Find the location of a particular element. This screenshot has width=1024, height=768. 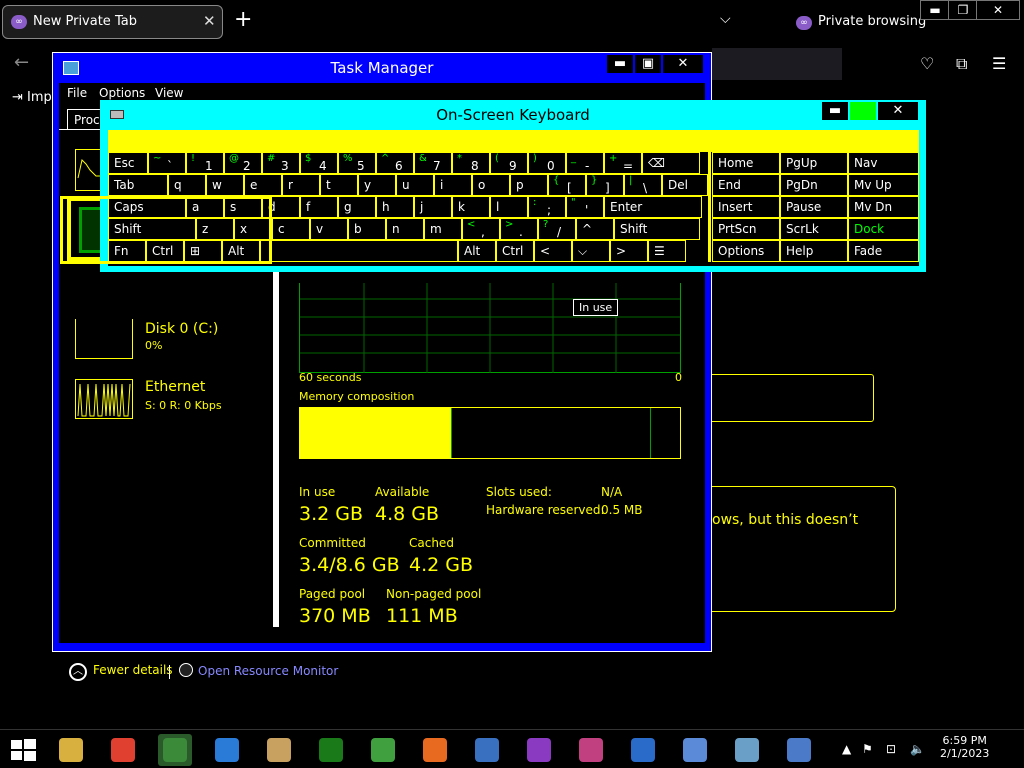

key-2f: ? / is located at coordinates (557, 229).